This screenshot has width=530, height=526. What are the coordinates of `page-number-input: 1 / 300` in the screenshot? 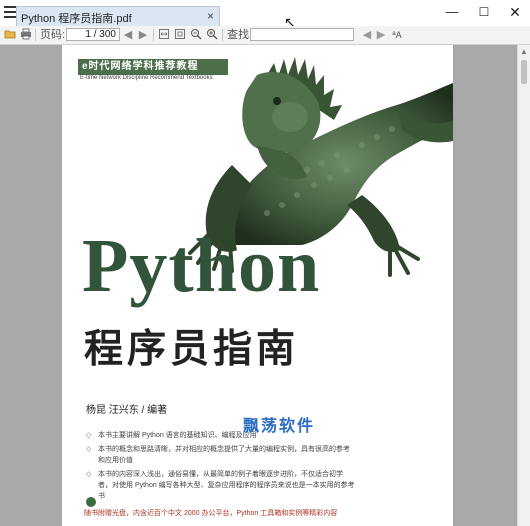 It's located at (93, 34).